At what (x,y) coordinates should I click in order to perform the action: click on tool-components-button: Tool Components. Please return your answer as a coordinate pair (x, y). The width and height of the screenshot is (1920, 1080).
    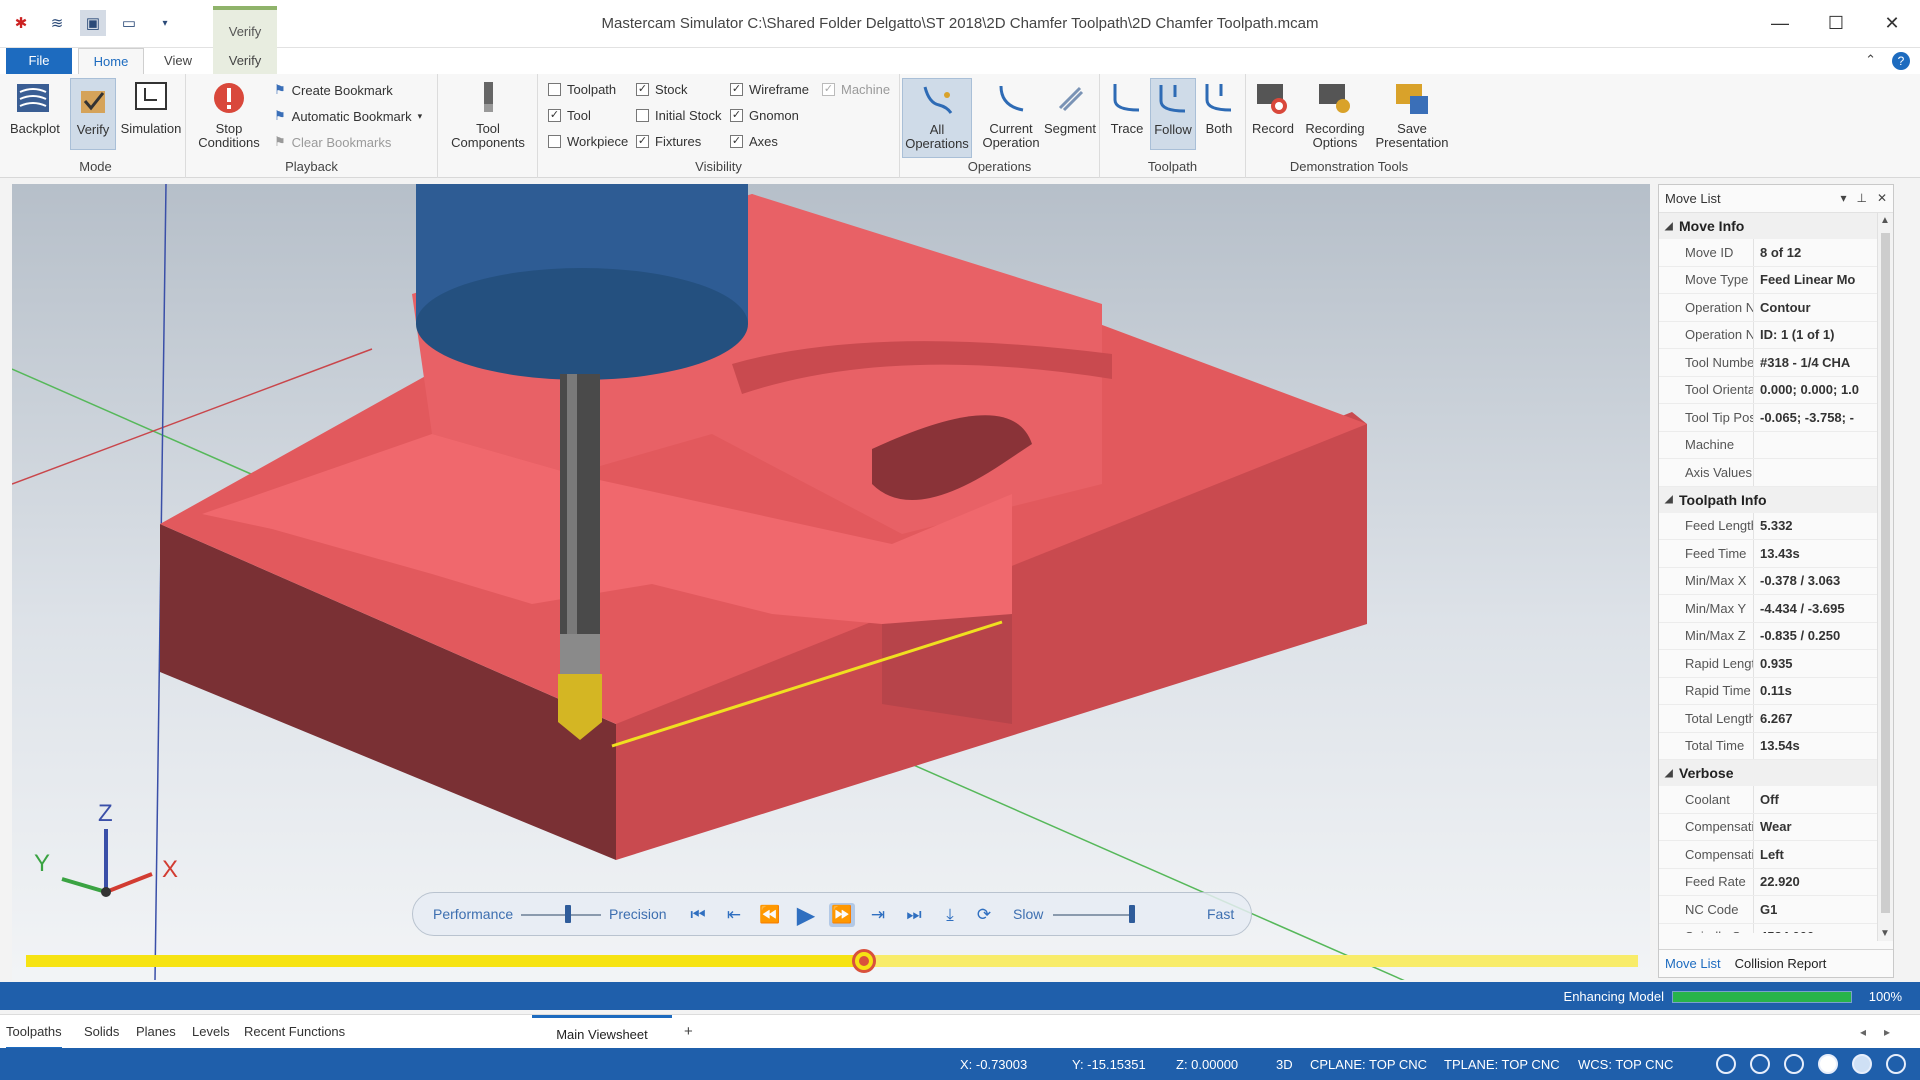
    Looking at the image, I should click on (488, 114).